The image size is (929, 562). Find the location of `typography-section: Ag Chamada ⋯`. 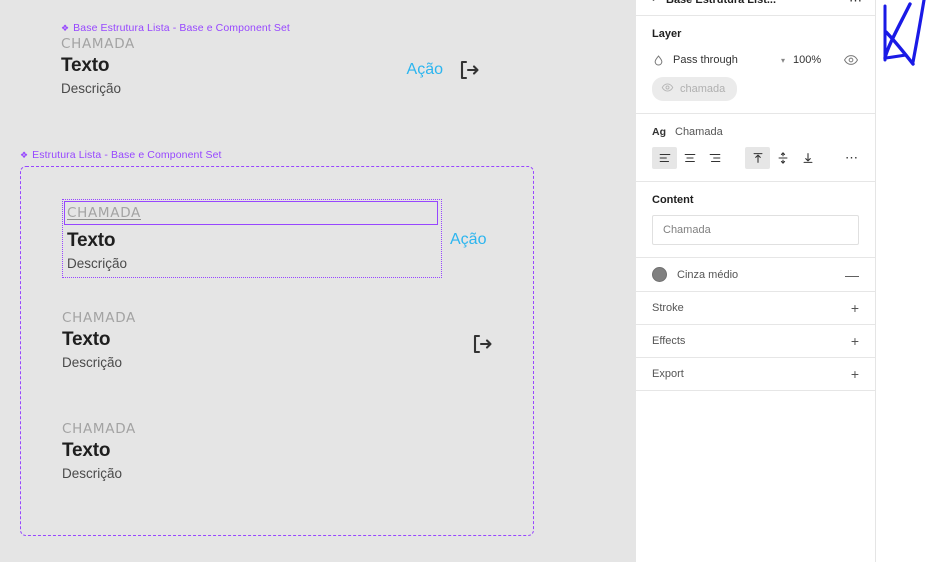

typography-section: Ag Chamada ⋯ is located at coordinates (755, 148).